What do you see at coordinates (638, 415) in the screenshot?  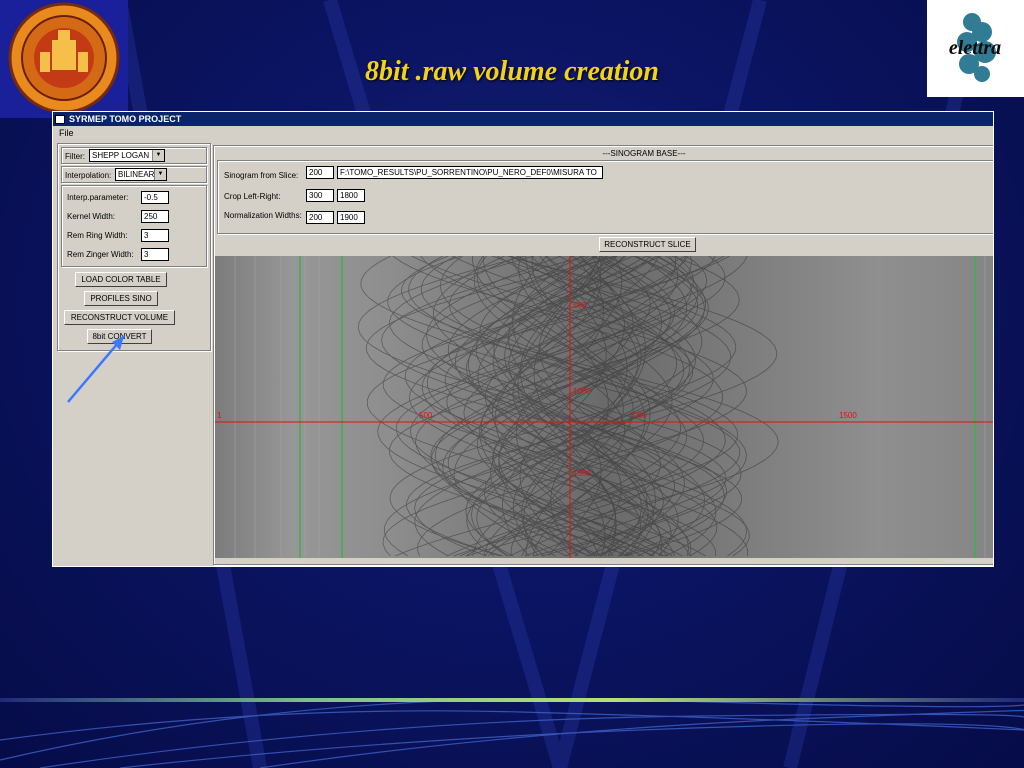 I see `x-tick-1000: 1000` at bounding box center [638, 415].